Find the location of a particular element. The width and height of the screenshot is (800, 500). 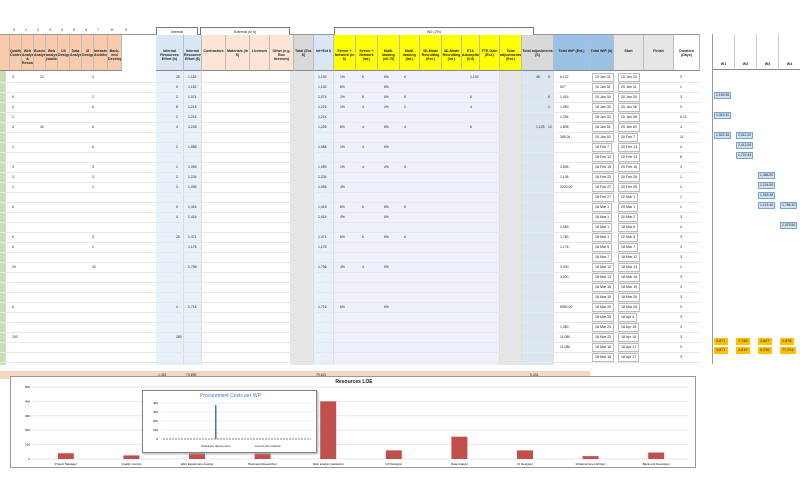

inset-y-tick: 100 is located at coordinates (155, 430).